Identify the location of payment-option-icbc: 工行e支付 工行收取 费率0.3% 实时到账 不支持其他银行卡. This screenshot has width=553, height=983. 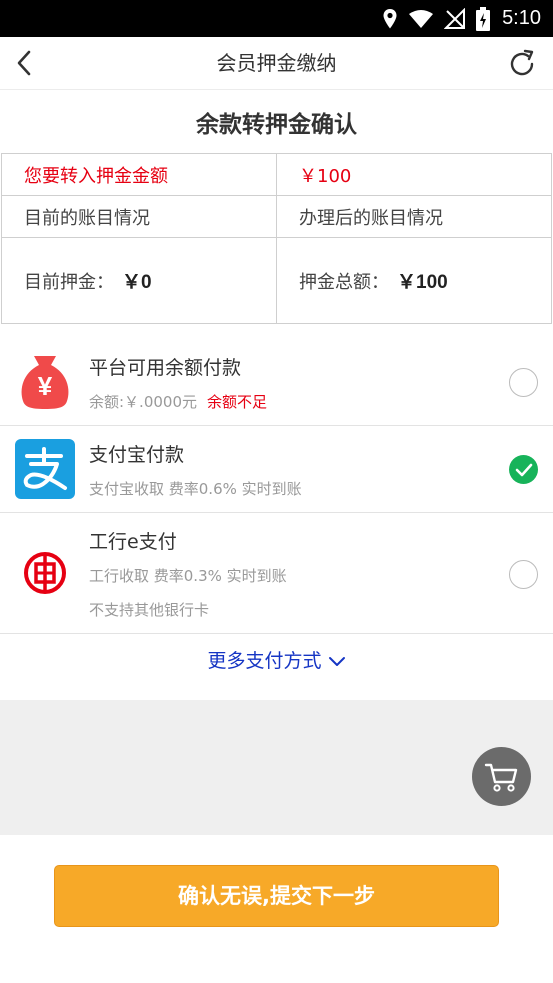
(276, 573).